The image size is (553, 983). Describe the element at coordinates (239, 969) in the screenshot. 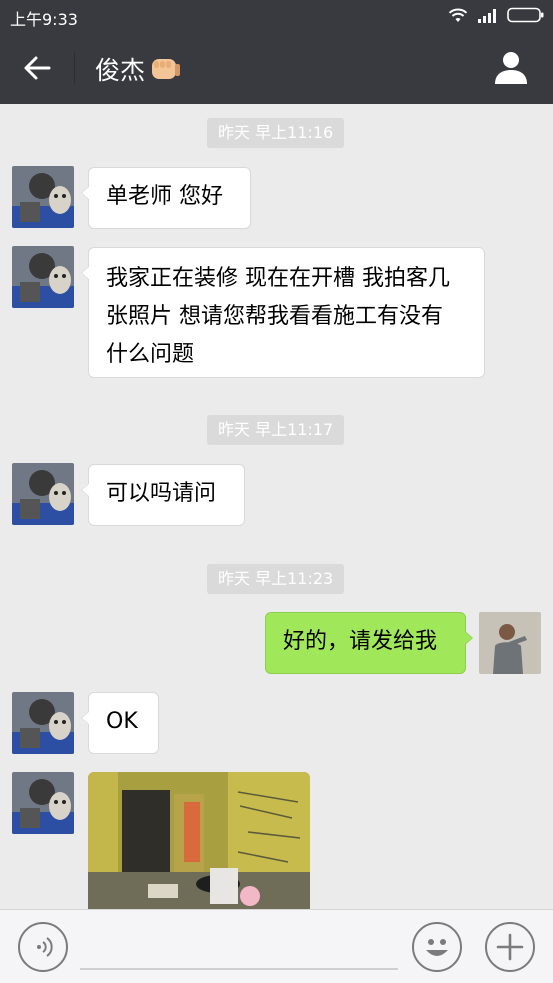

I see `message-input` at that location.